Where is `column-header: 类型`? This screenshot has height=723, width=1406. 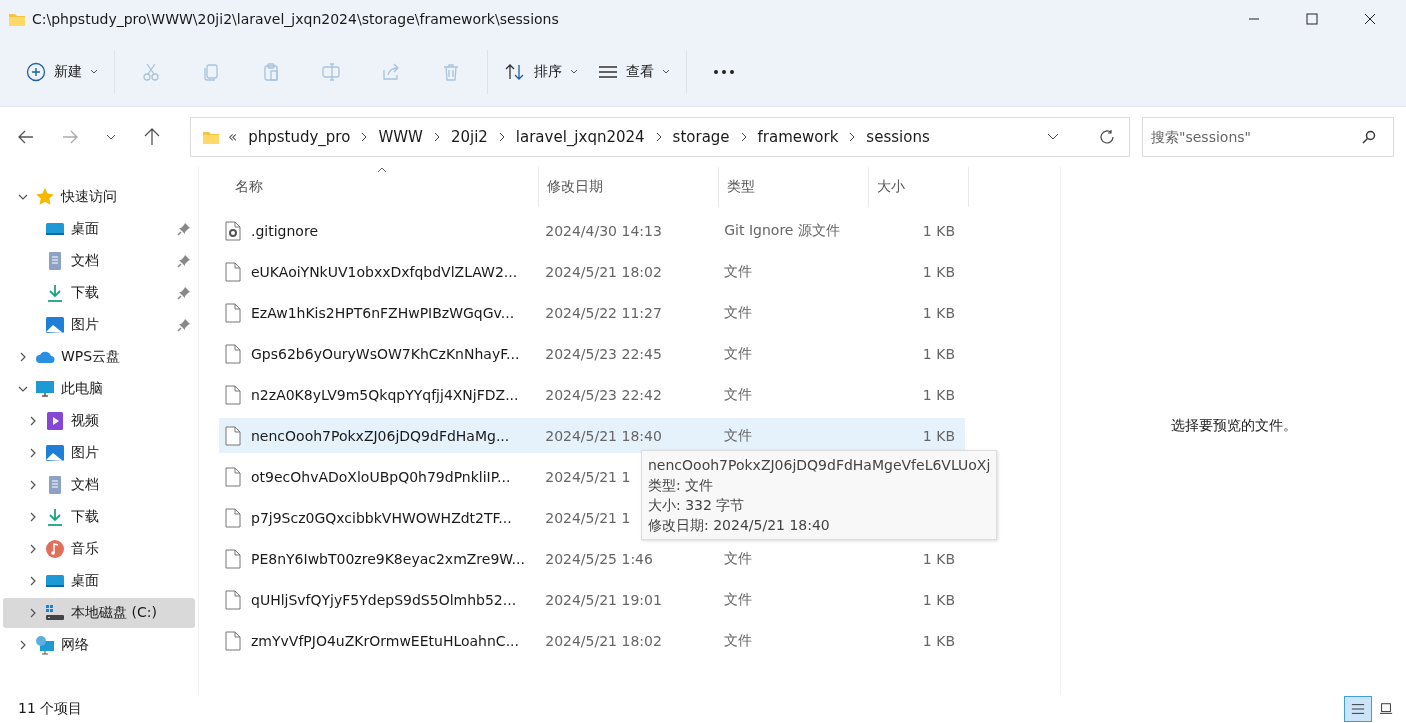 column-header: 类型 is located at coordinates (794, 187).